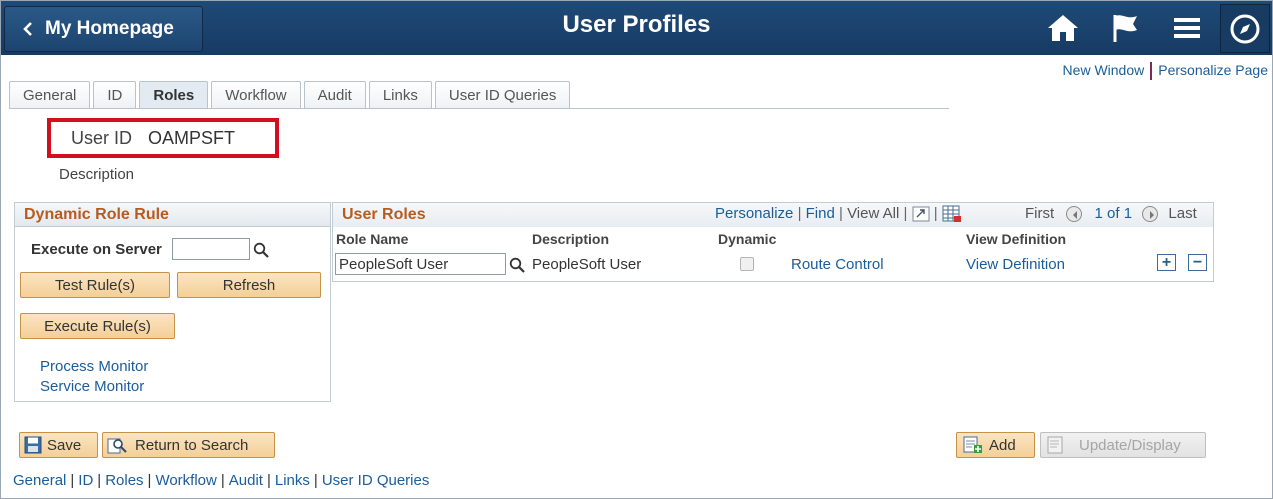 The height and width of the screenshot is (499, 1273). I want to click on bottom-link-general: General, so click(39, 480).